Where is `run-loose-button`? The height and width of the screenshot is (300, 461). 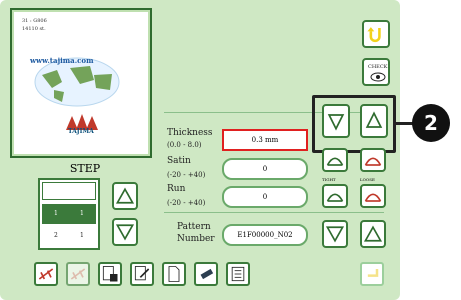
run-loose-button is located at coordinates (373, 196).